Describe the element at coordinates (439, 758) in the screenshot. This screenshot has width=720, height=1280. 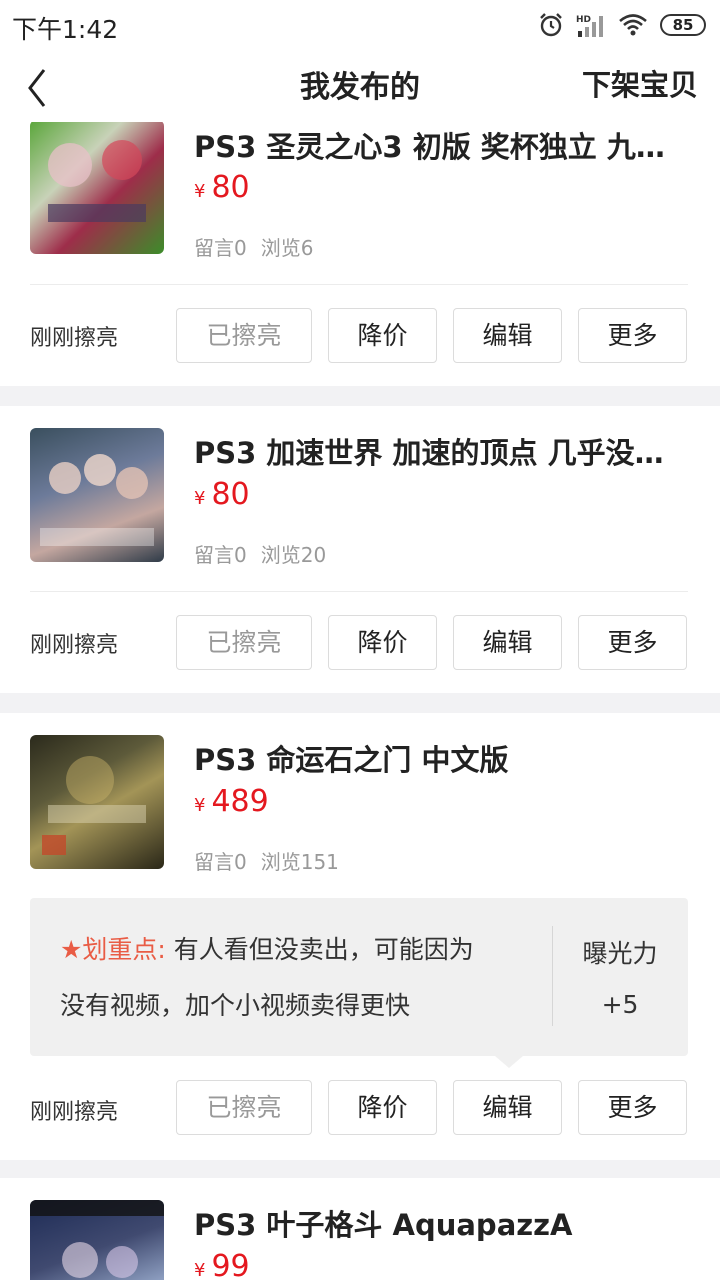
I see `item-title: PS3 命运石之门 中文版` at that location.